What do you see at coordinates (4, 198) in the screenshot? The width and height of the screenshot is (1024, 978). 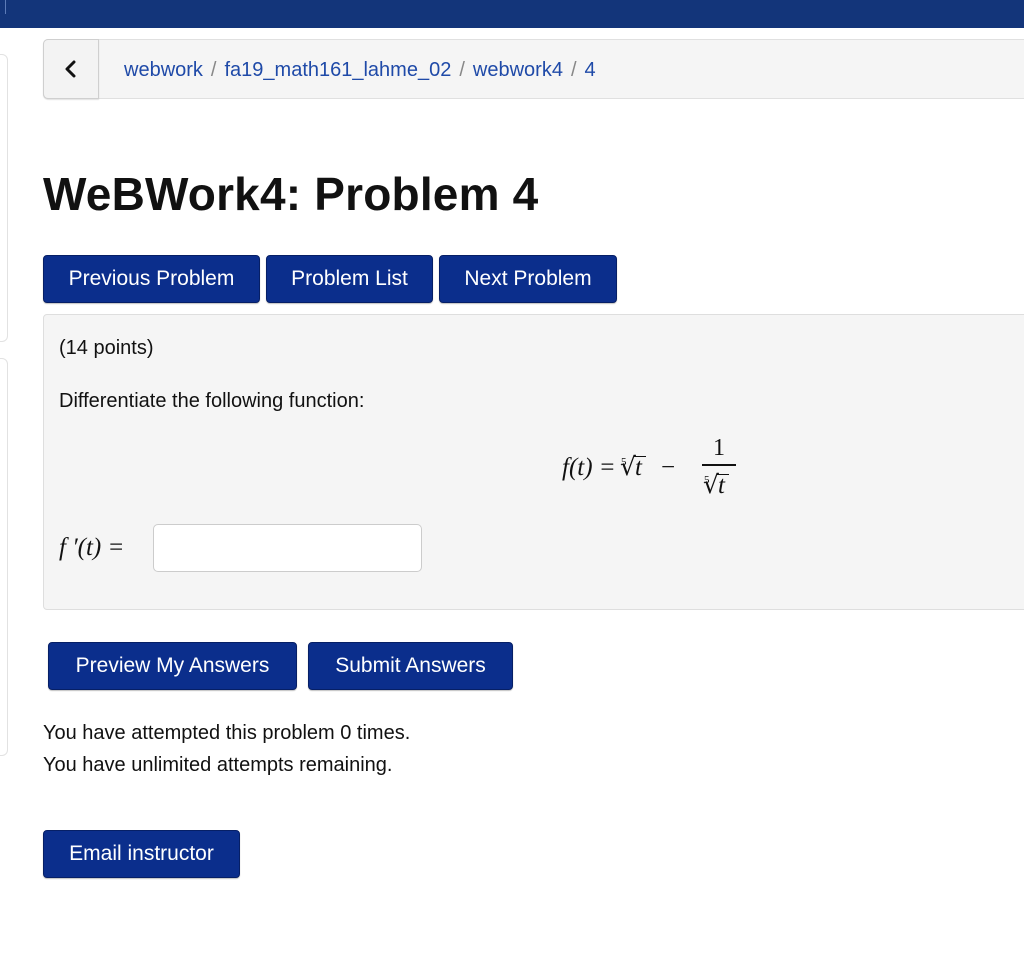 I see `side-panel-top` at bounding box center [4, 198].